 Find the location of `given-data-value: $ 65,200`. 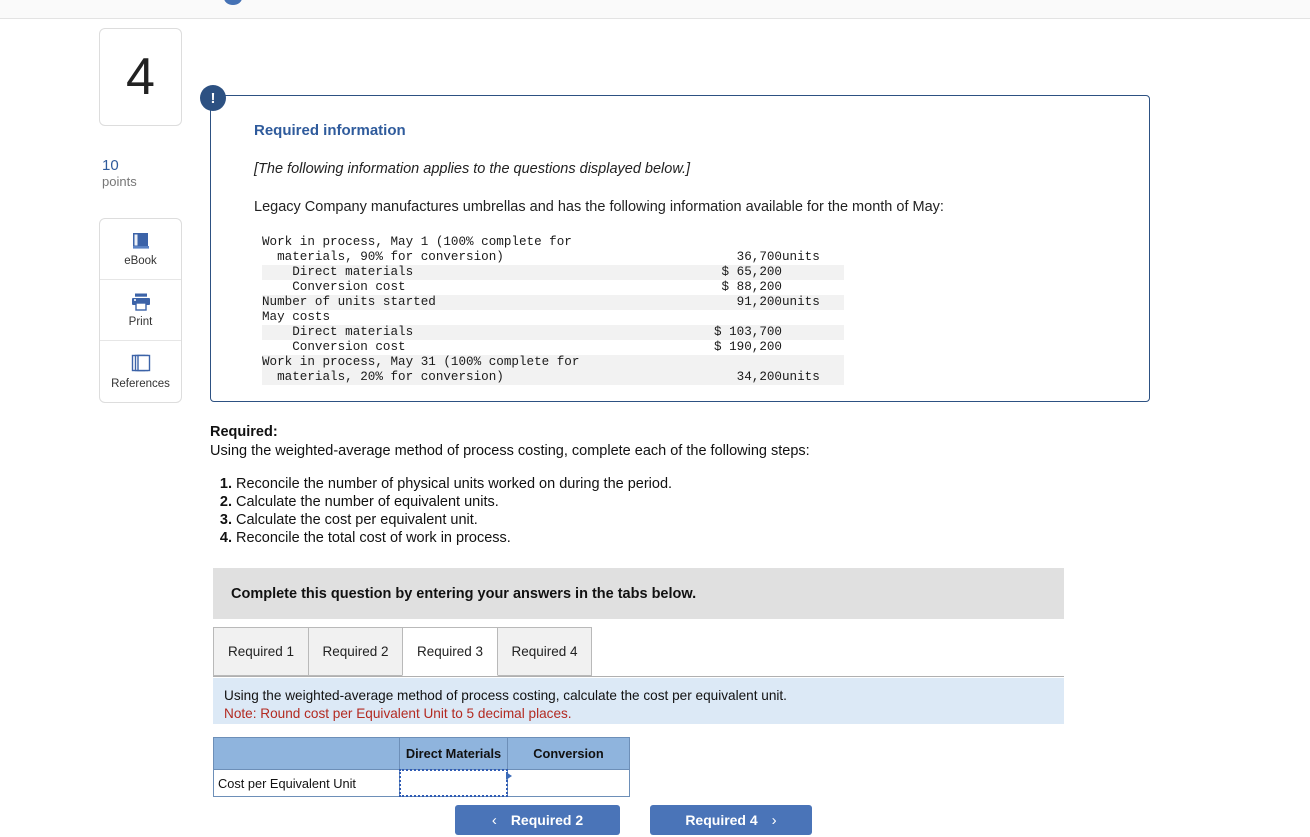

given-data-value: $ 65,200 is located at coordinates (722, 272).